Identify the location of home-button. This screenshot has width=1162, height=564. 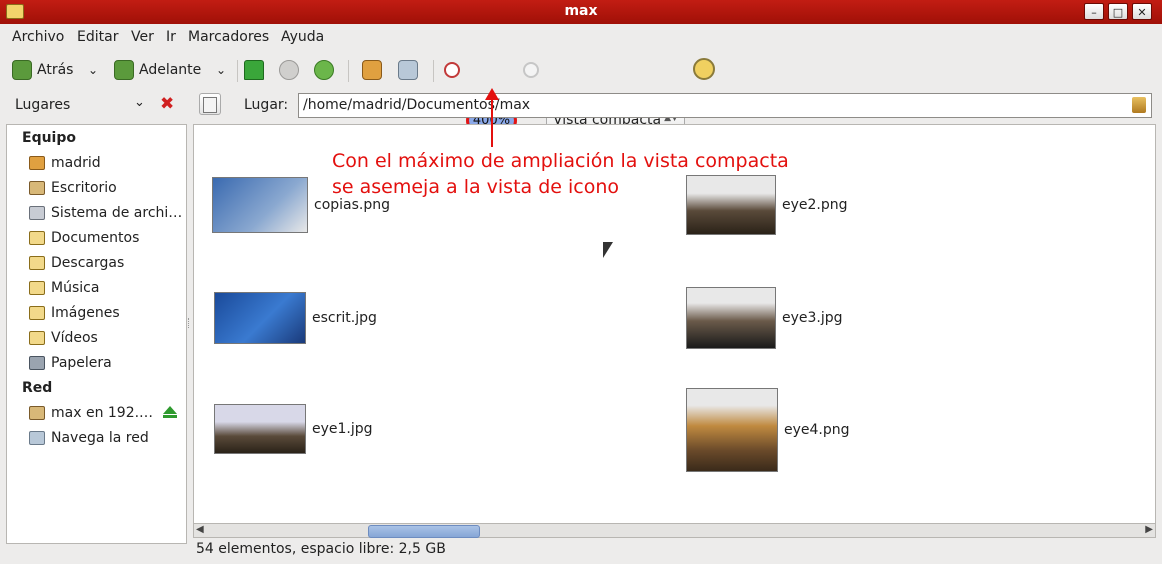
(372, 70).